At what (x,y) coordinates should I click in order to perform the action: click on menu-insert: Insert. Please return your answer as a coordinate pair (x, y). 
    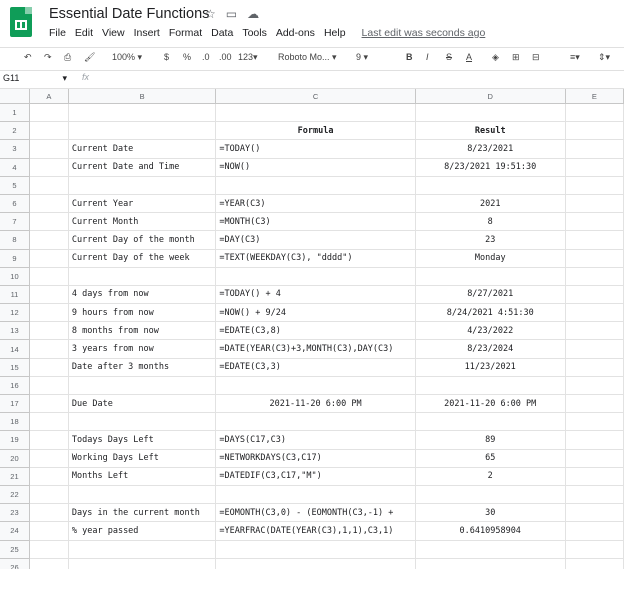
    Looking at the image, I should click on (147, 33).